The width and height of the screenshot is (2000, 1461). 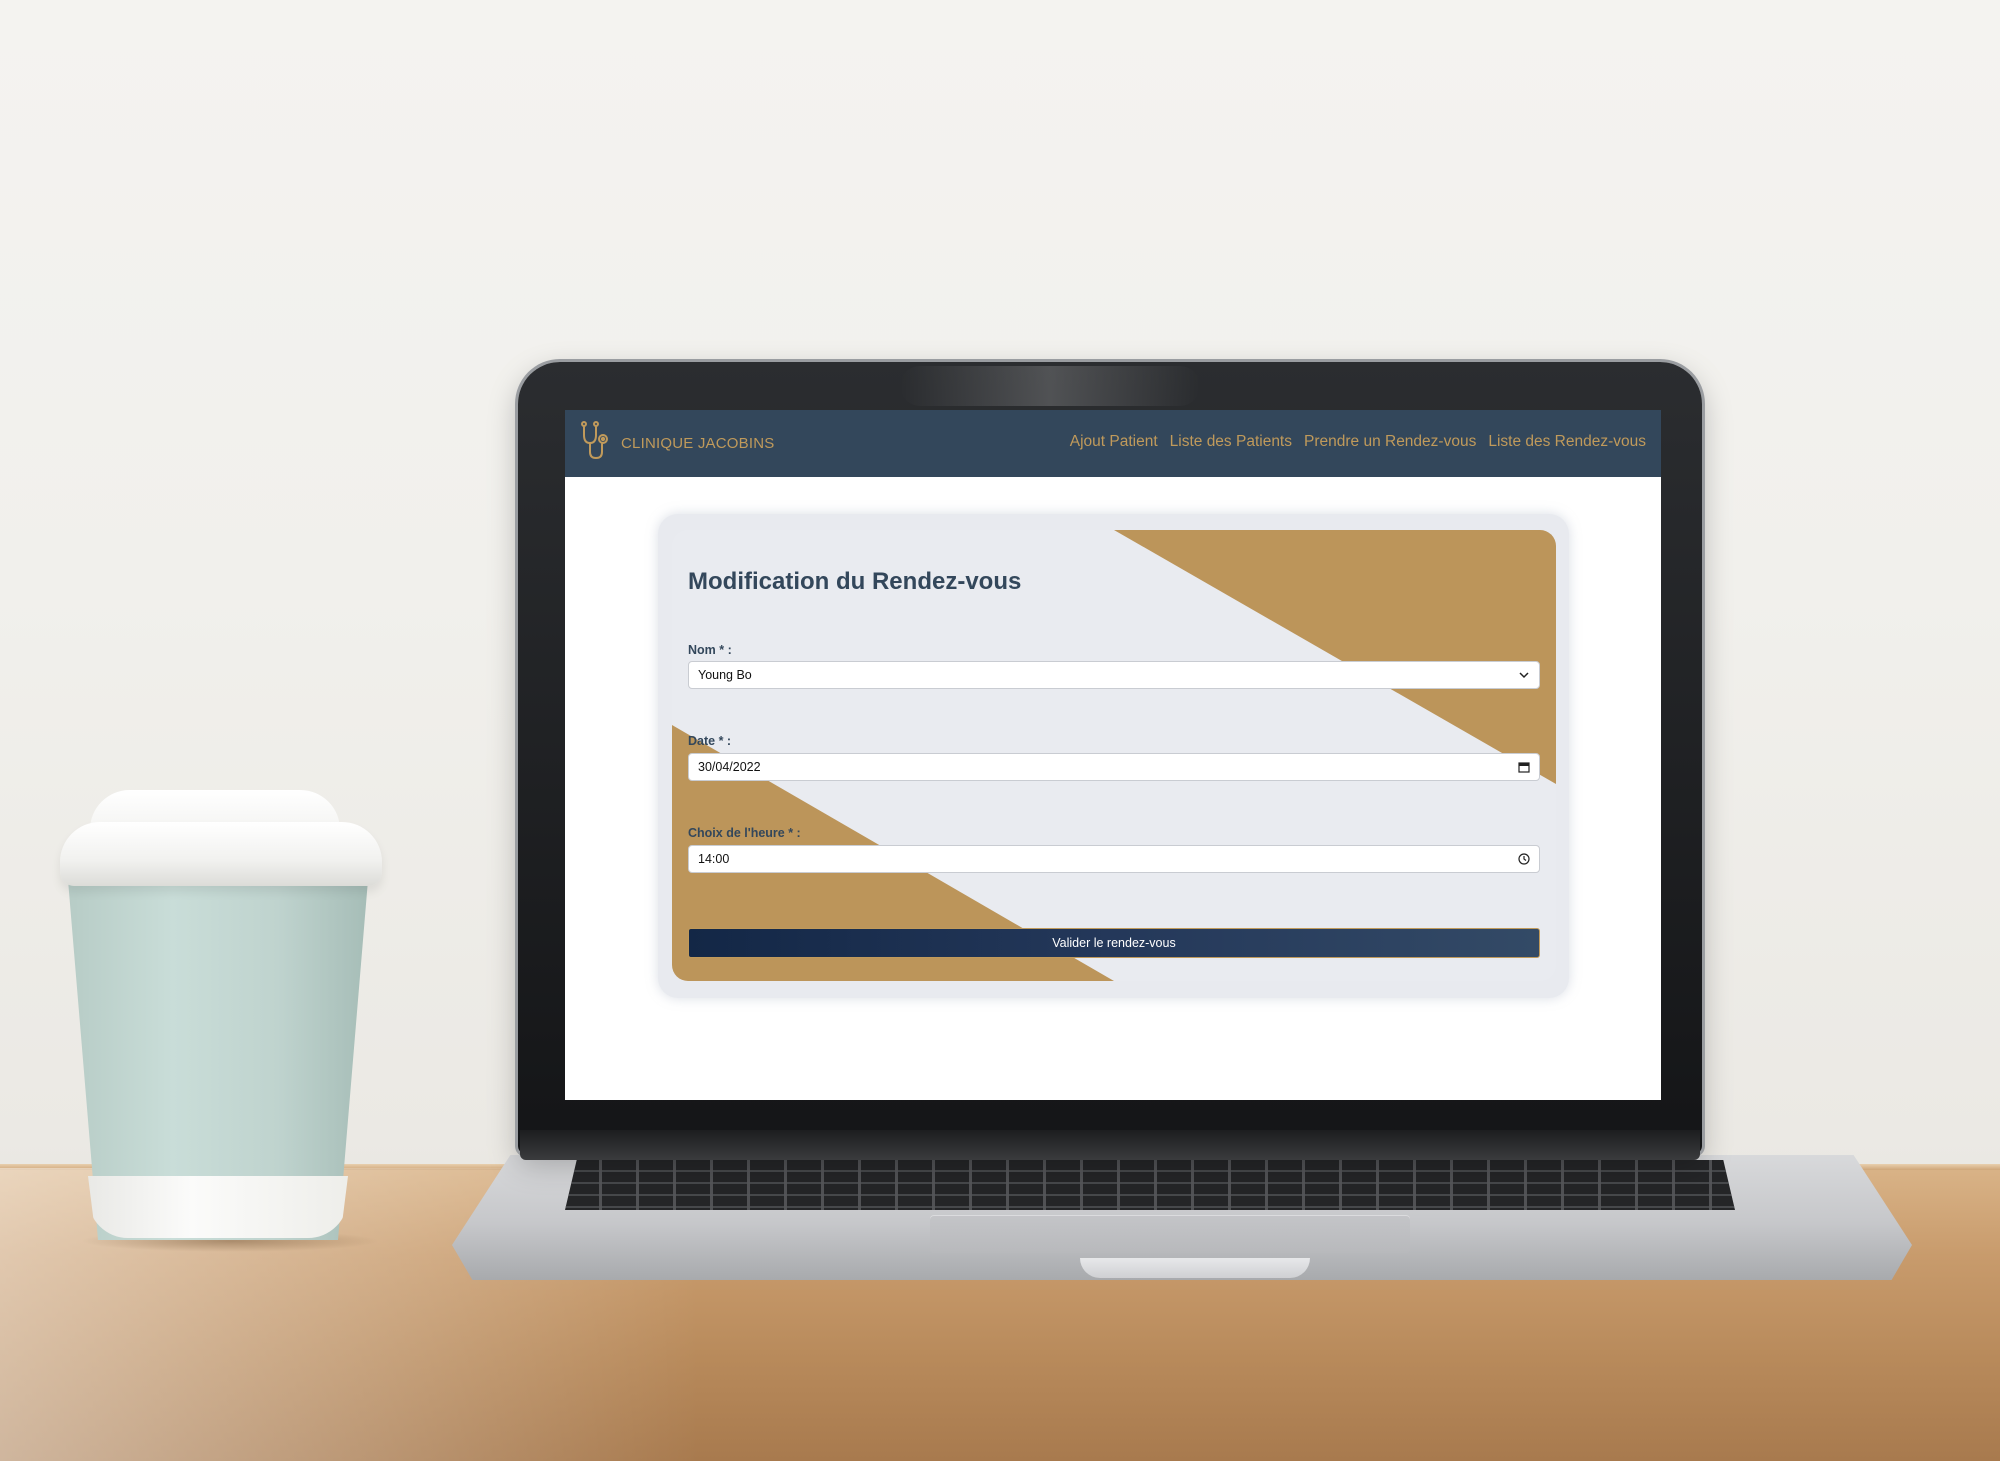 I want to click on chevron-down-icon, so click(x=1524, y=675).